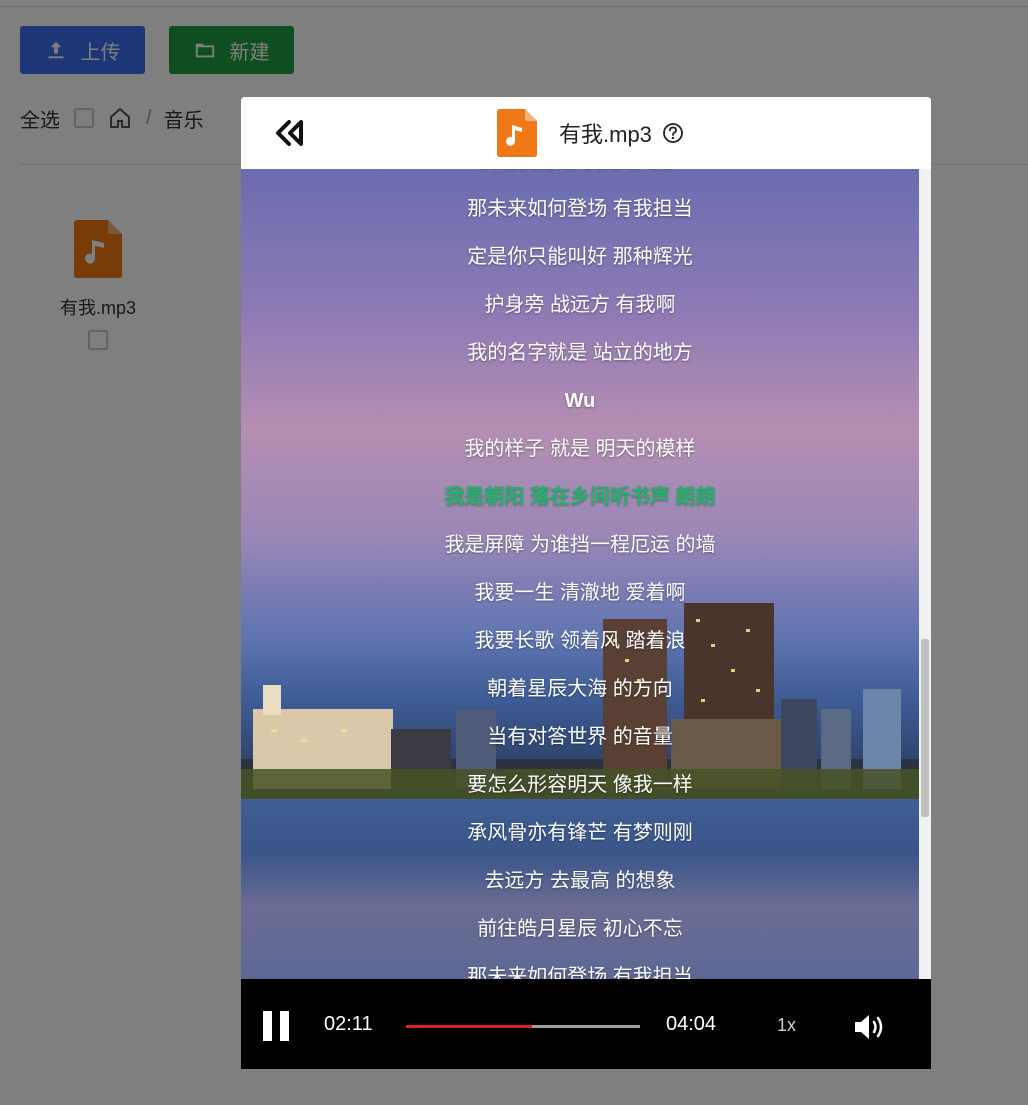 The height and width of the screenshot is (1105, 1028). I want to click on dialog-header: 有我.mp3, so click(586, 133).